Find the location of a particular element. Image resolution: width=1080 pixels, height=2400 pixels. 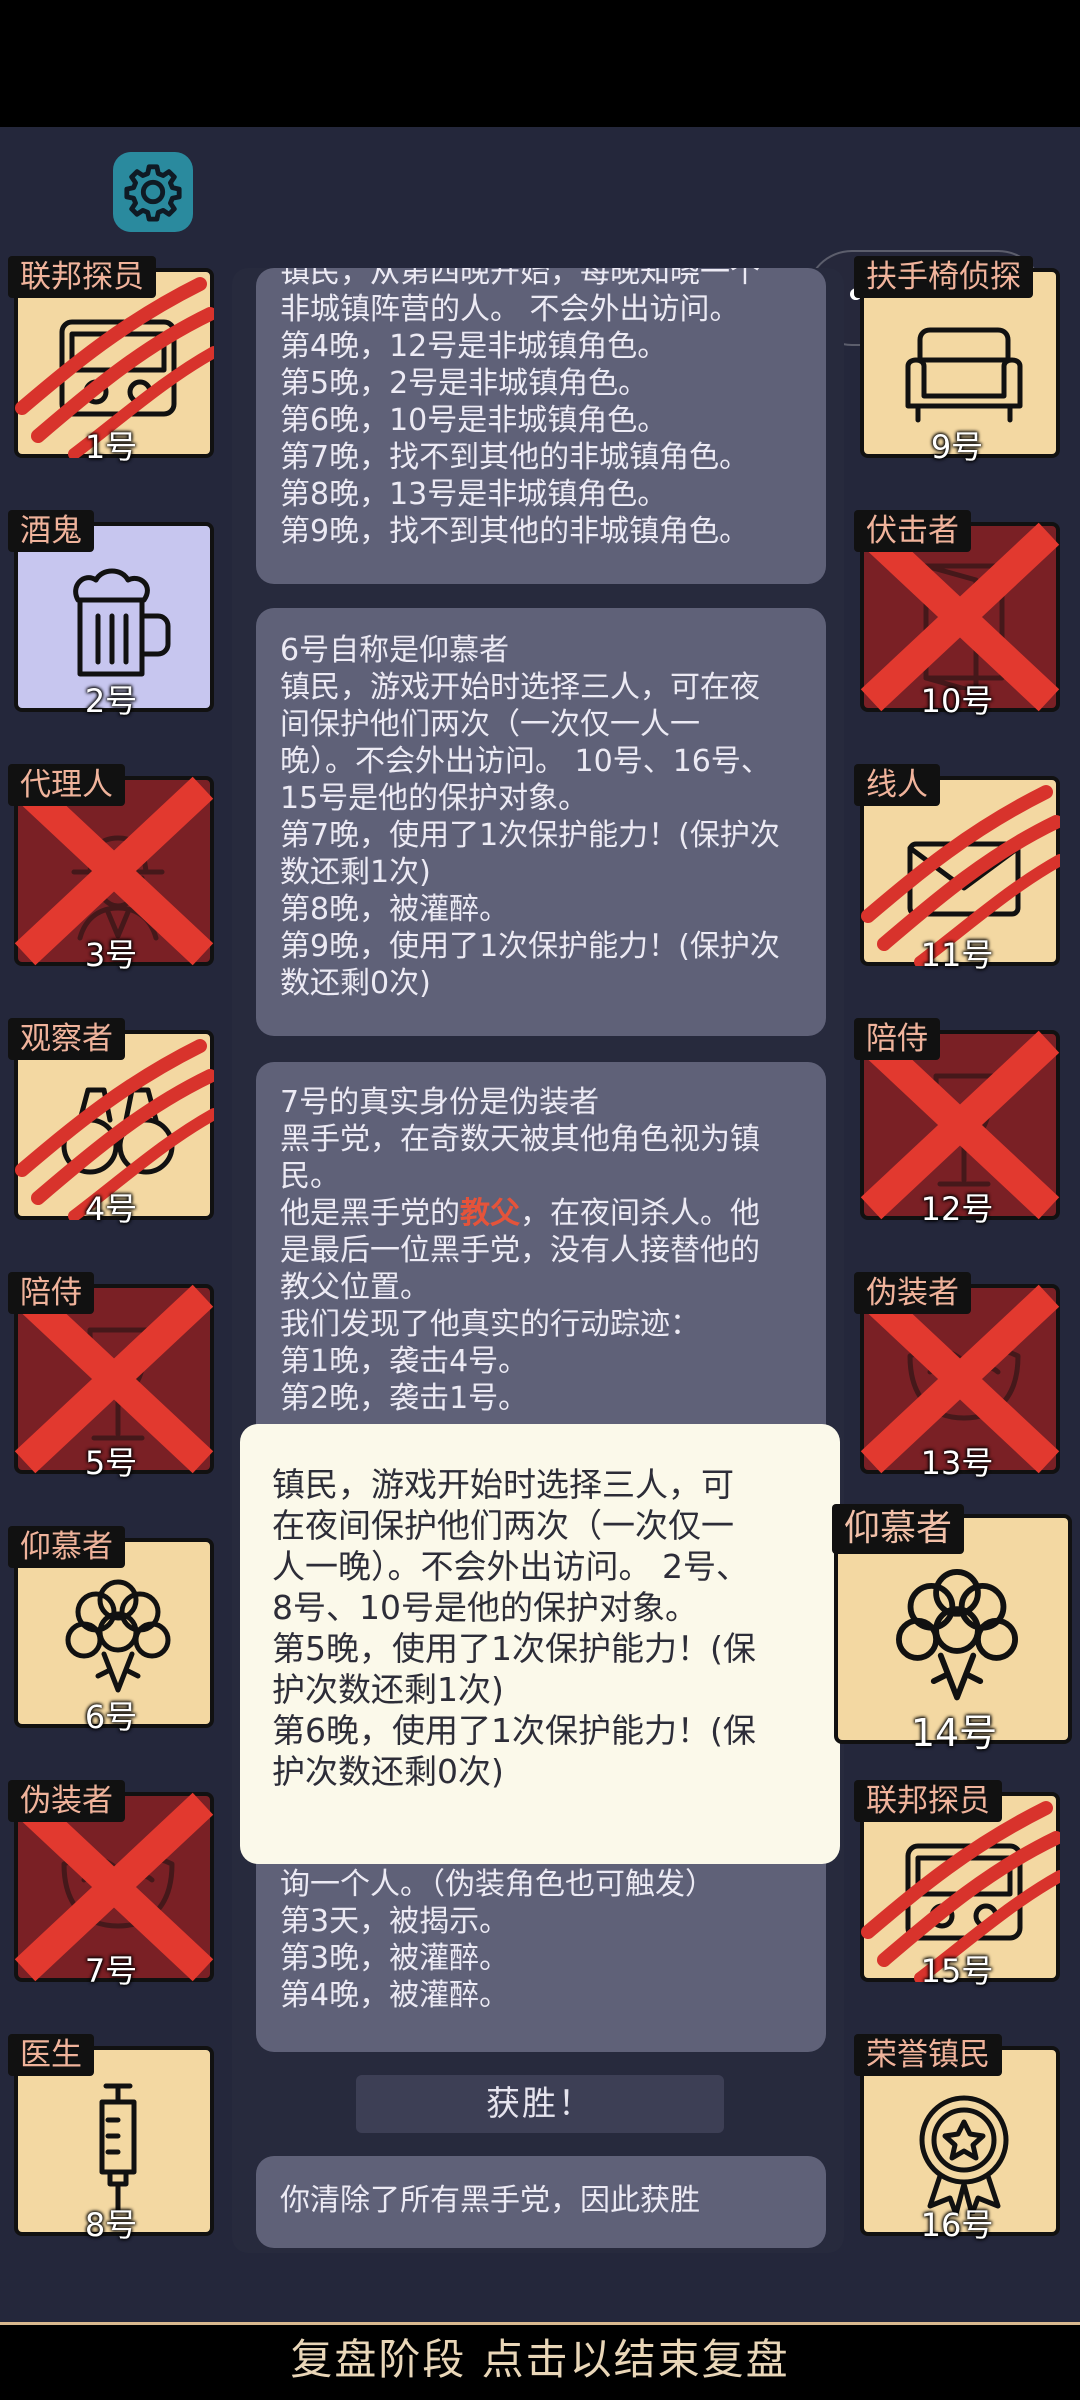

player-number: 4号 is located at coordinates (111, 1209).